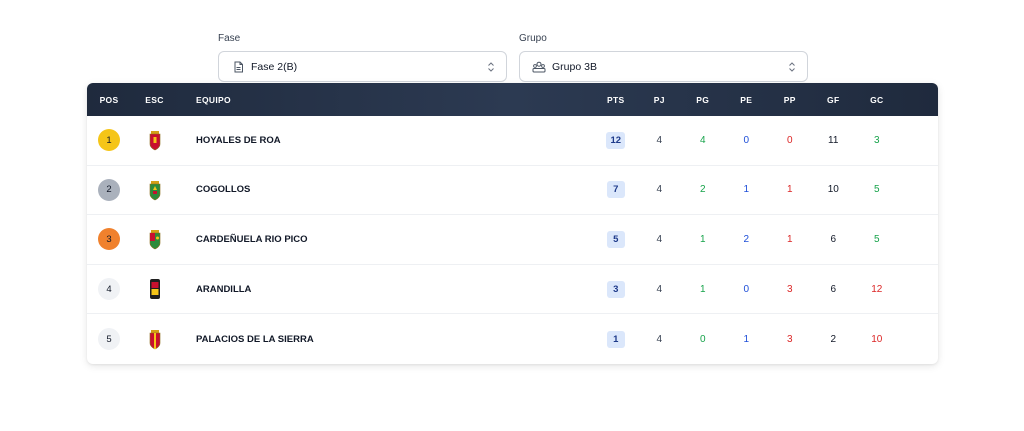  I want to click on header-gf: GF, so click(833, 99).